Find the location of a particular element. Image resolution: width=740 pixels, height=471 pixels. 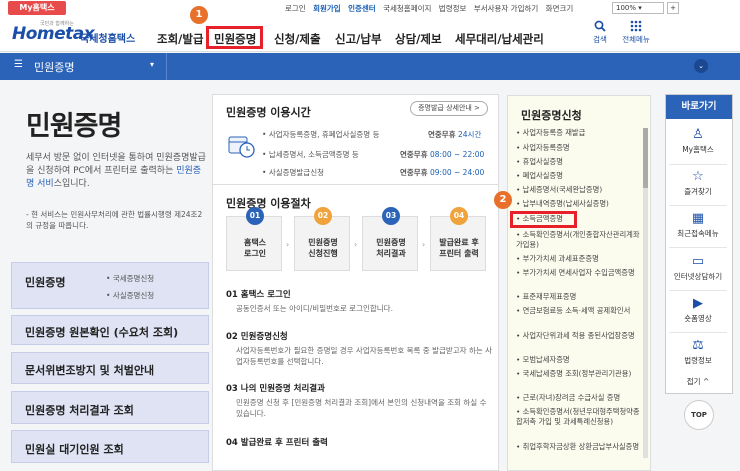

search-label: 검색 is located at coordinates (600, 39).